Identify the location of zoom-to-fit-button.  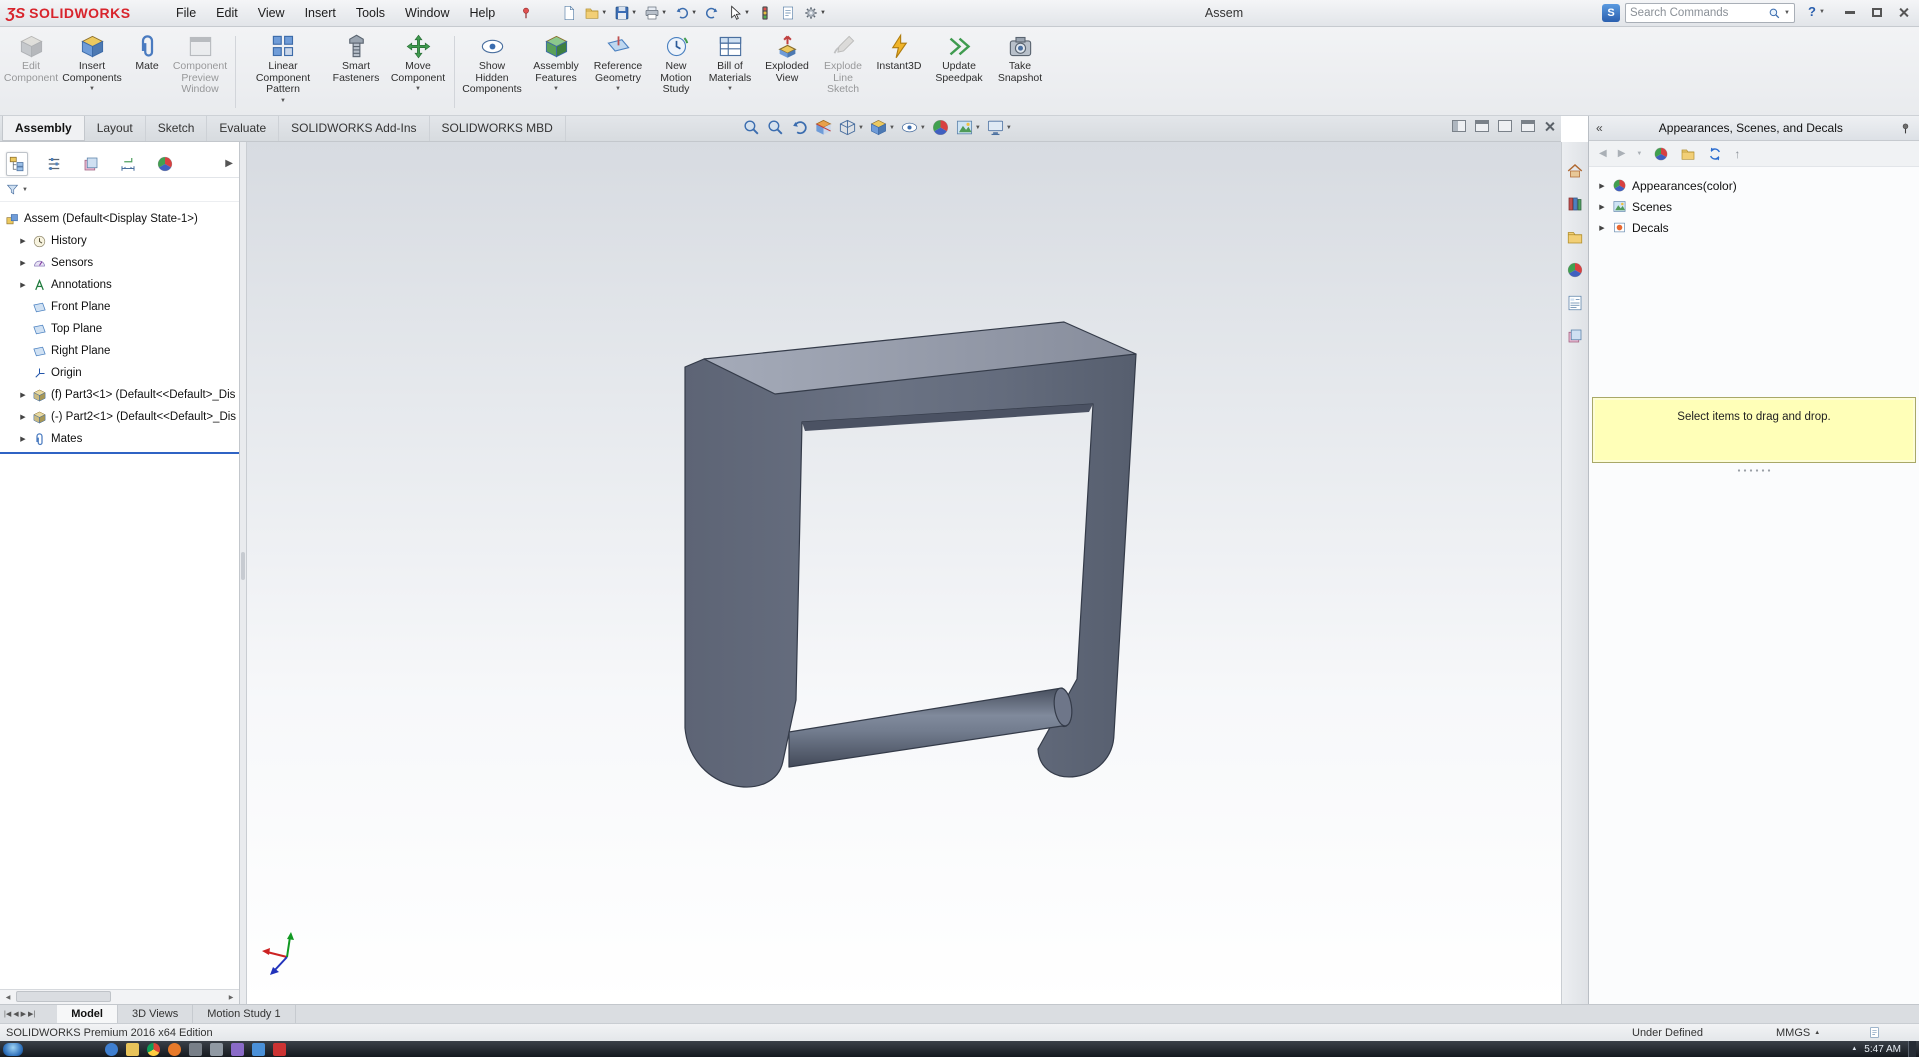
(751, 127).